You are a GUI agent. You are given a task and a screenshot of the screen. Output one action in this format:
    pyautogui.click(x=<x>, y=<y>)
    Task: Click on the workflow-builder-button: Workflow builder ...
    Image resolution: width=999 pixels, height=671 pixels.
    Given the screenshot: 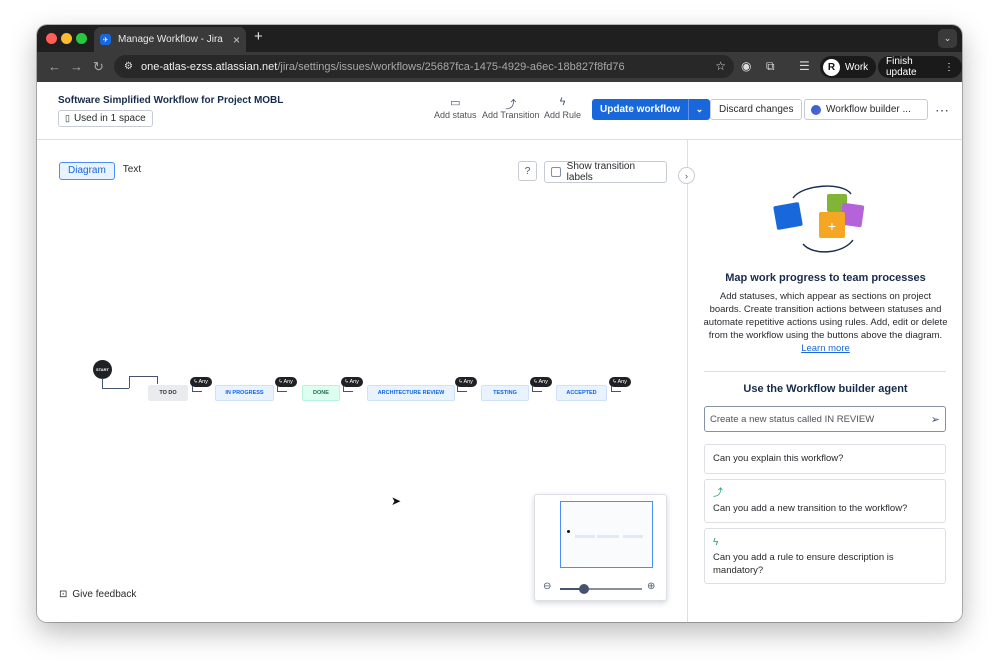 What is the action you would take?
    pyautogui.click(x=866, y=109)
    